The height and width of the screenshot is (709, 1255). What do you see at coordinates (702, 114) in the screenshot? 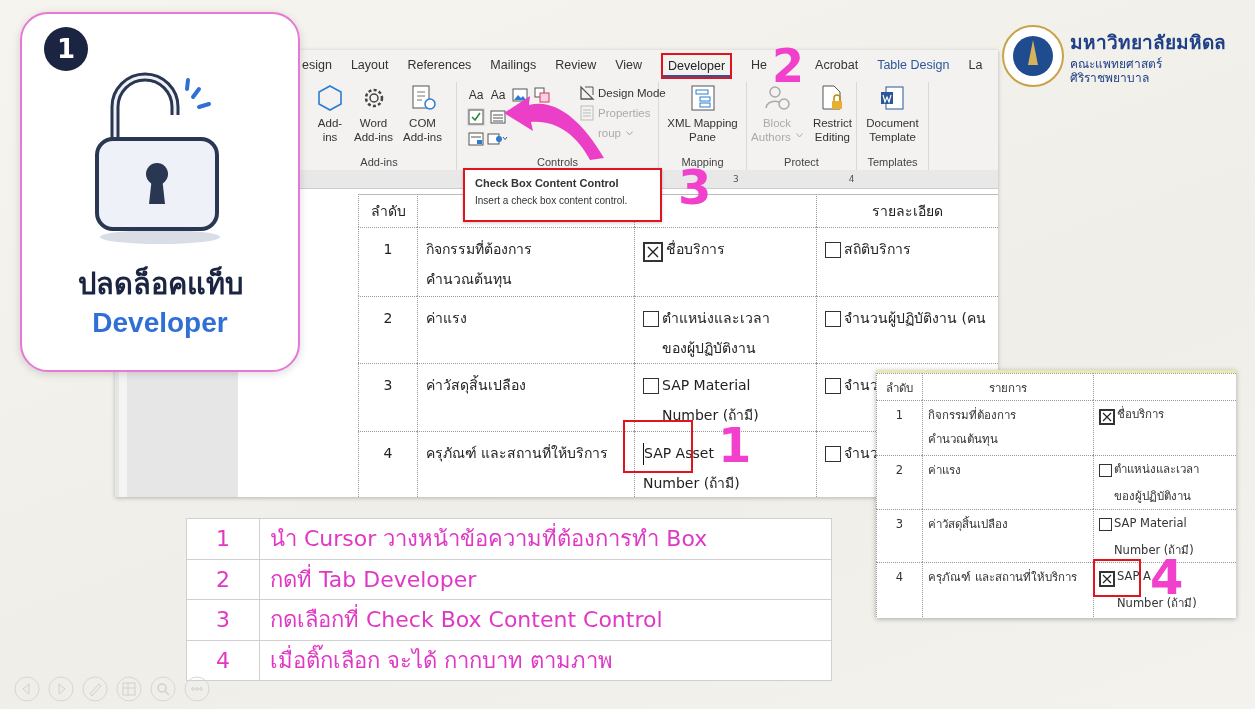
I see `ribbon-button: XML Mapping Pane` at bounding box center [702, 114].